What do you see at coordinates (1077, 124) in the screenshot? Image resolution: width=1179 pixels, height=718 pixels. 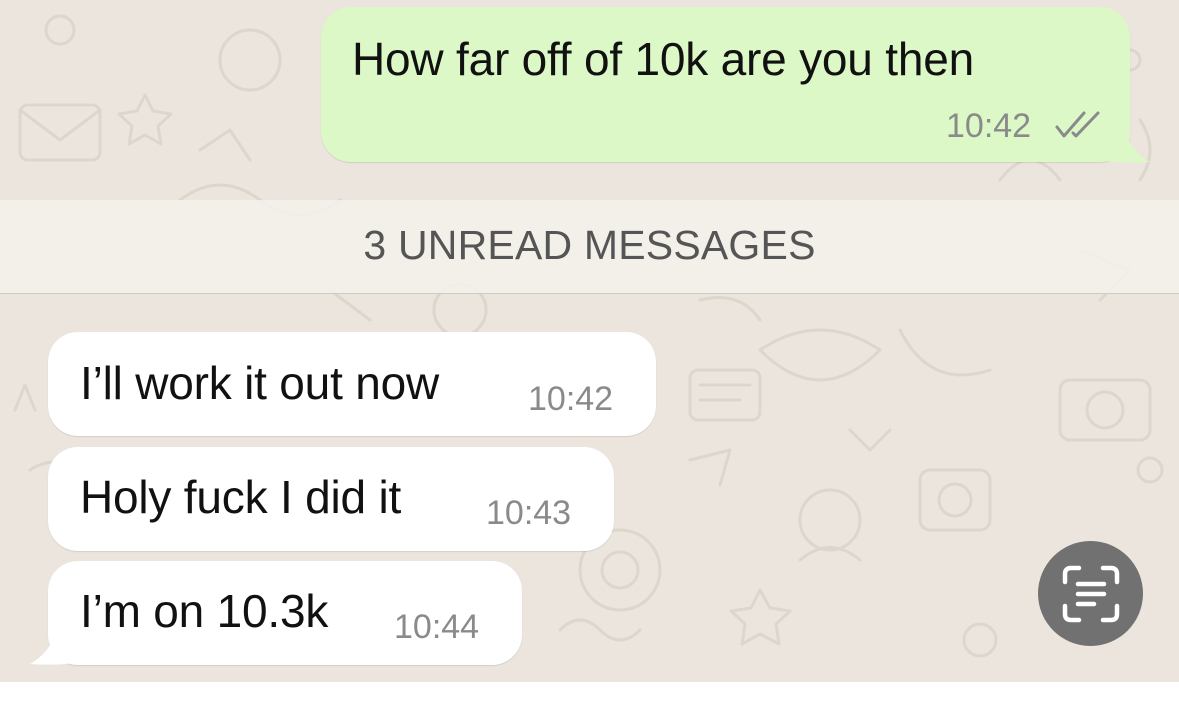 I see `double-check-icon` at bounding box center [1077, 124].